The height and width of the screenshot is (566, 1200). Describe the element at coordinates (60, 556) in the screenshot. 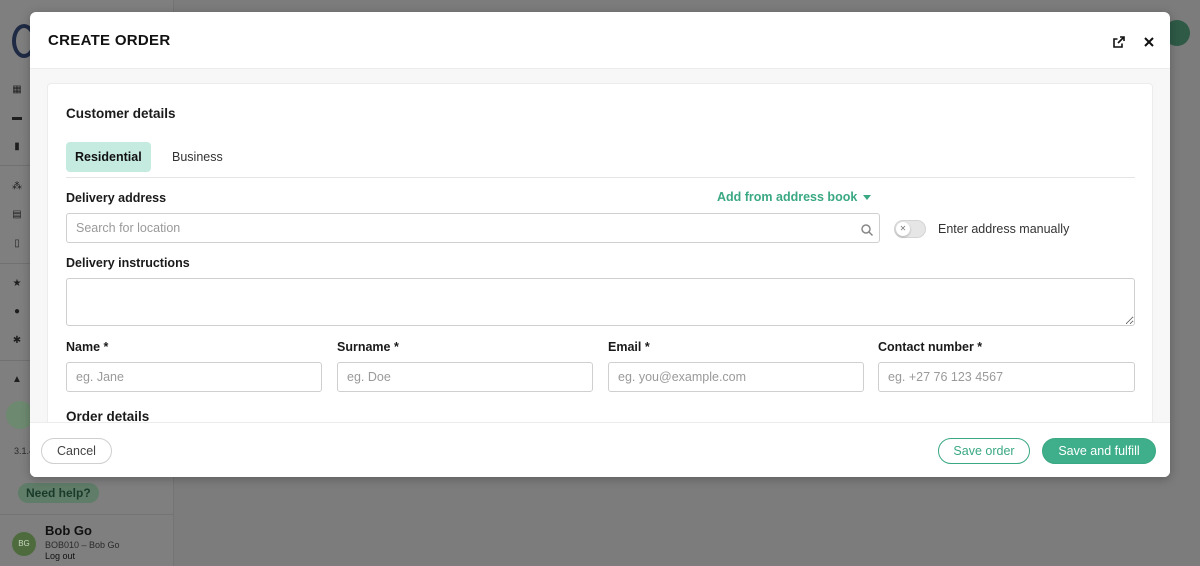

I see `logout-link: Log out` at that location.